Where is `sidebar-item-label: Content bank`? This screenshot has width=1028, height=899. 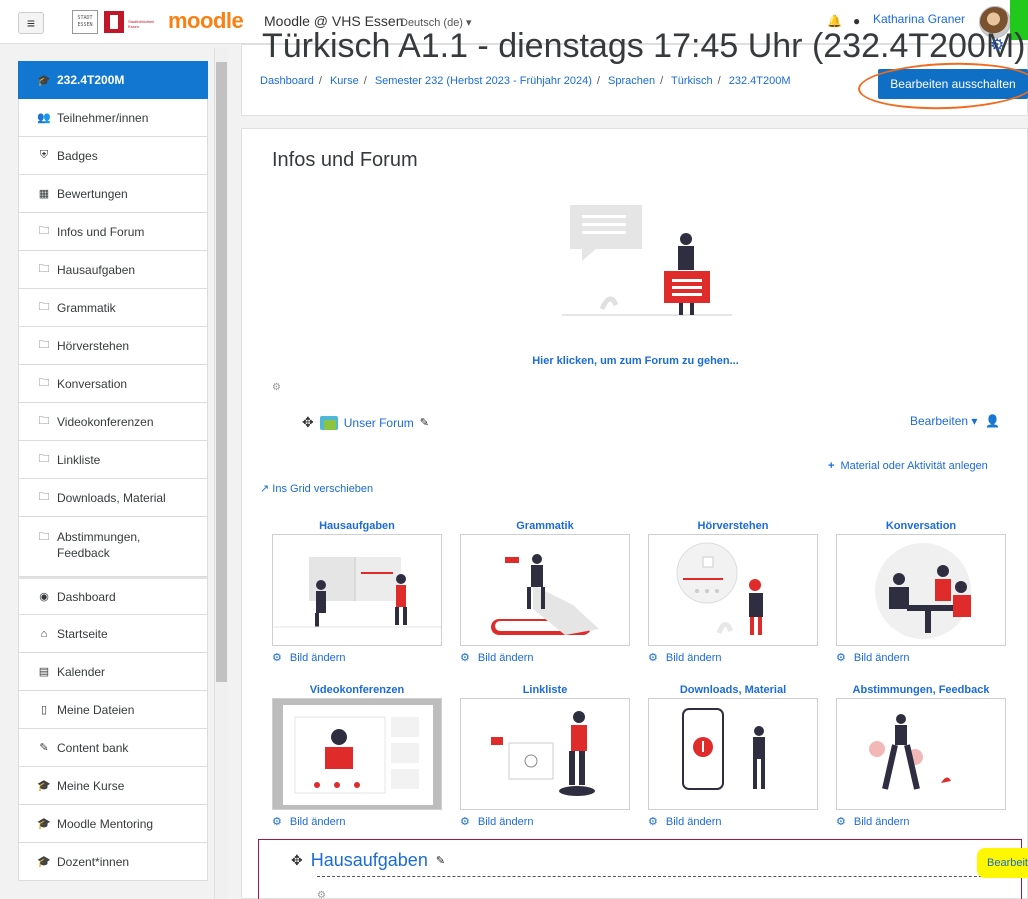 sidebar-item-label: Content bank is located at coordinates (93, 747).